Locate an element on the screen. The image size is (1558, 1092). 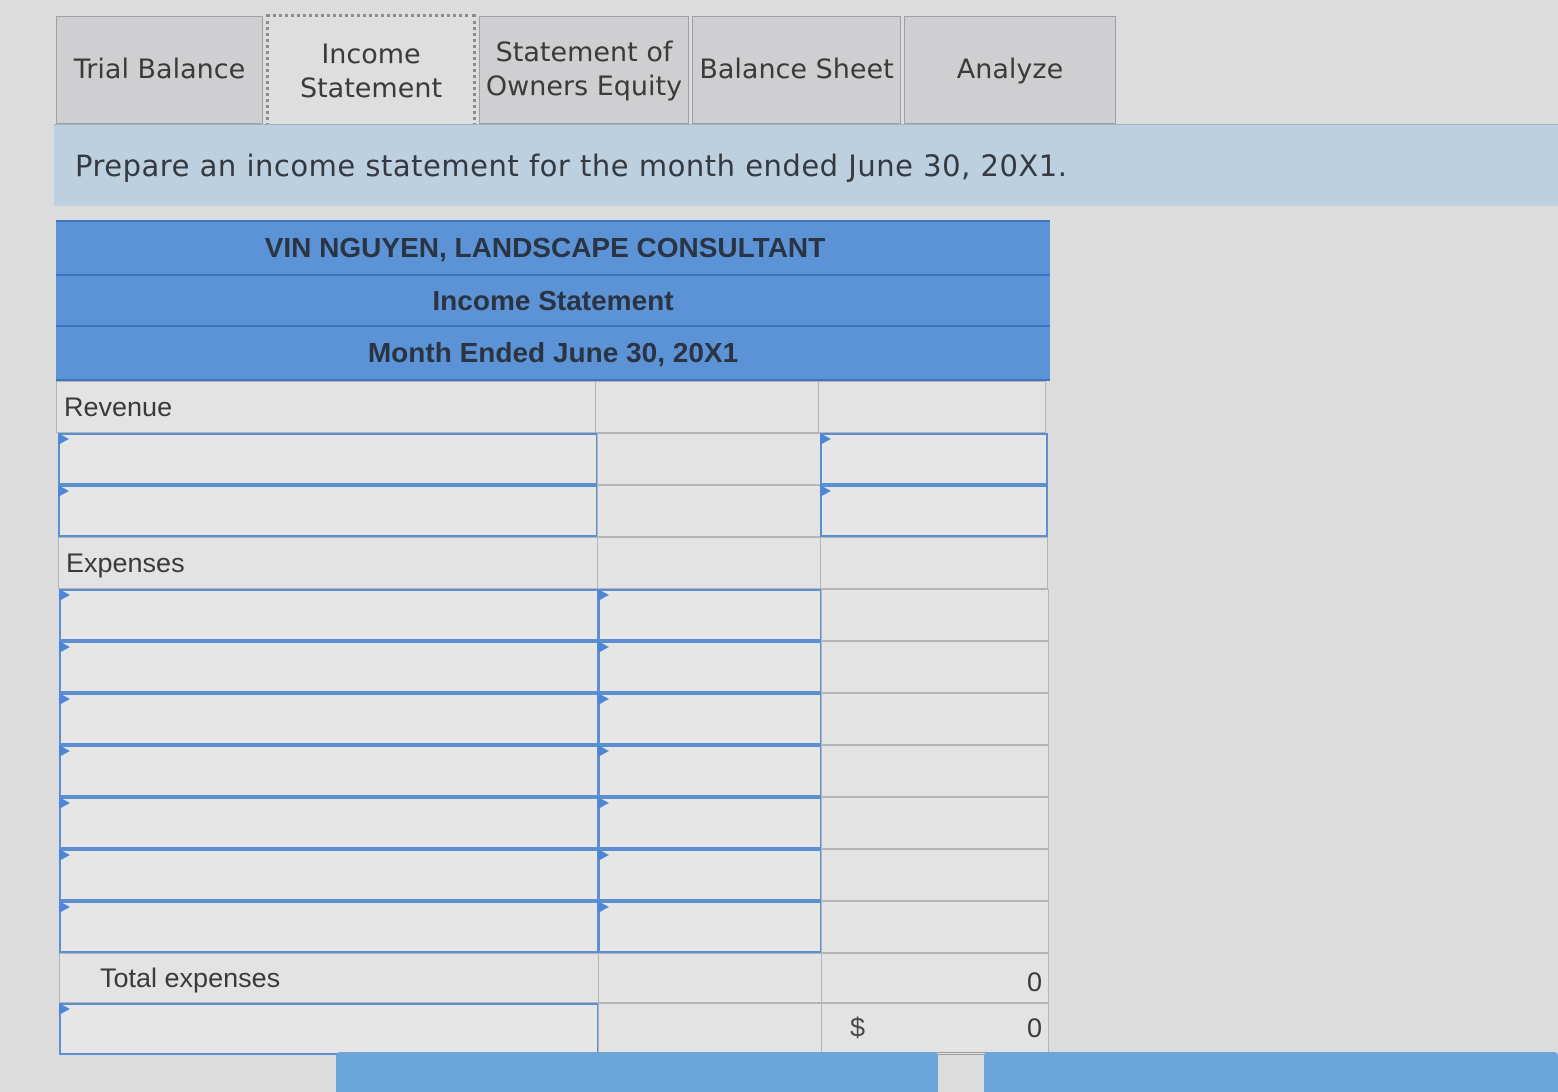
tab-label: Income Statement is located at coordinates (371, 71).